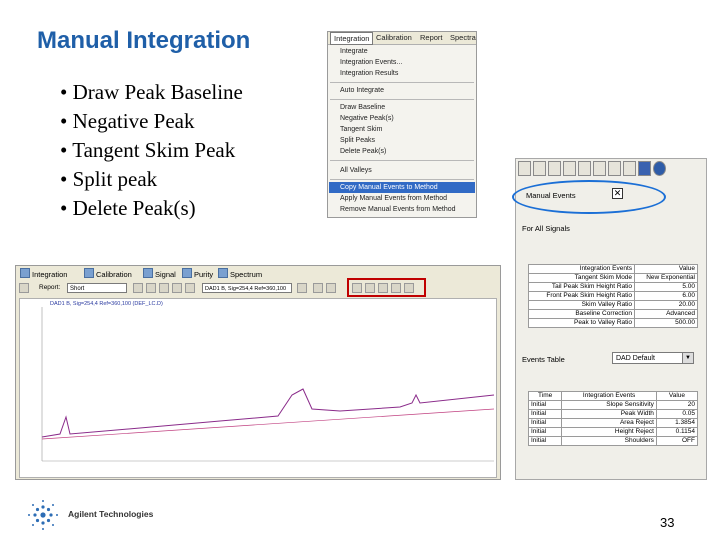 This screenshot has width=720, height=540. What do you see at coordinates (431, 37) in the screenshot?
I see `menu-report: Report` at bounding box center [431, 37].